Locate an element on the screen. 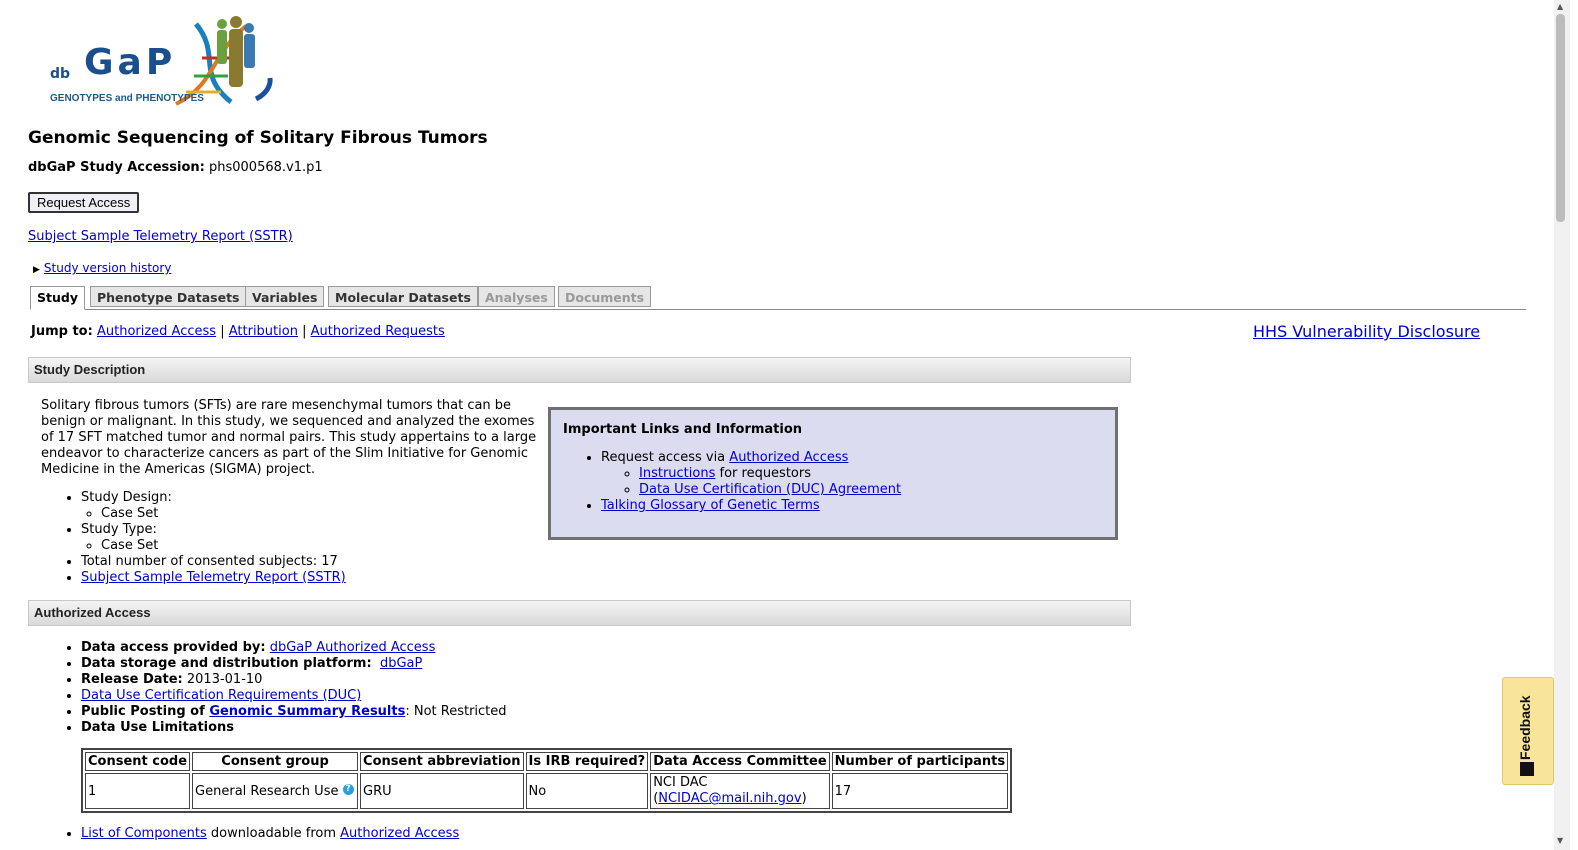  jump-authorized-requests-link: Authorized Requests is located at coordinates (378, 331).